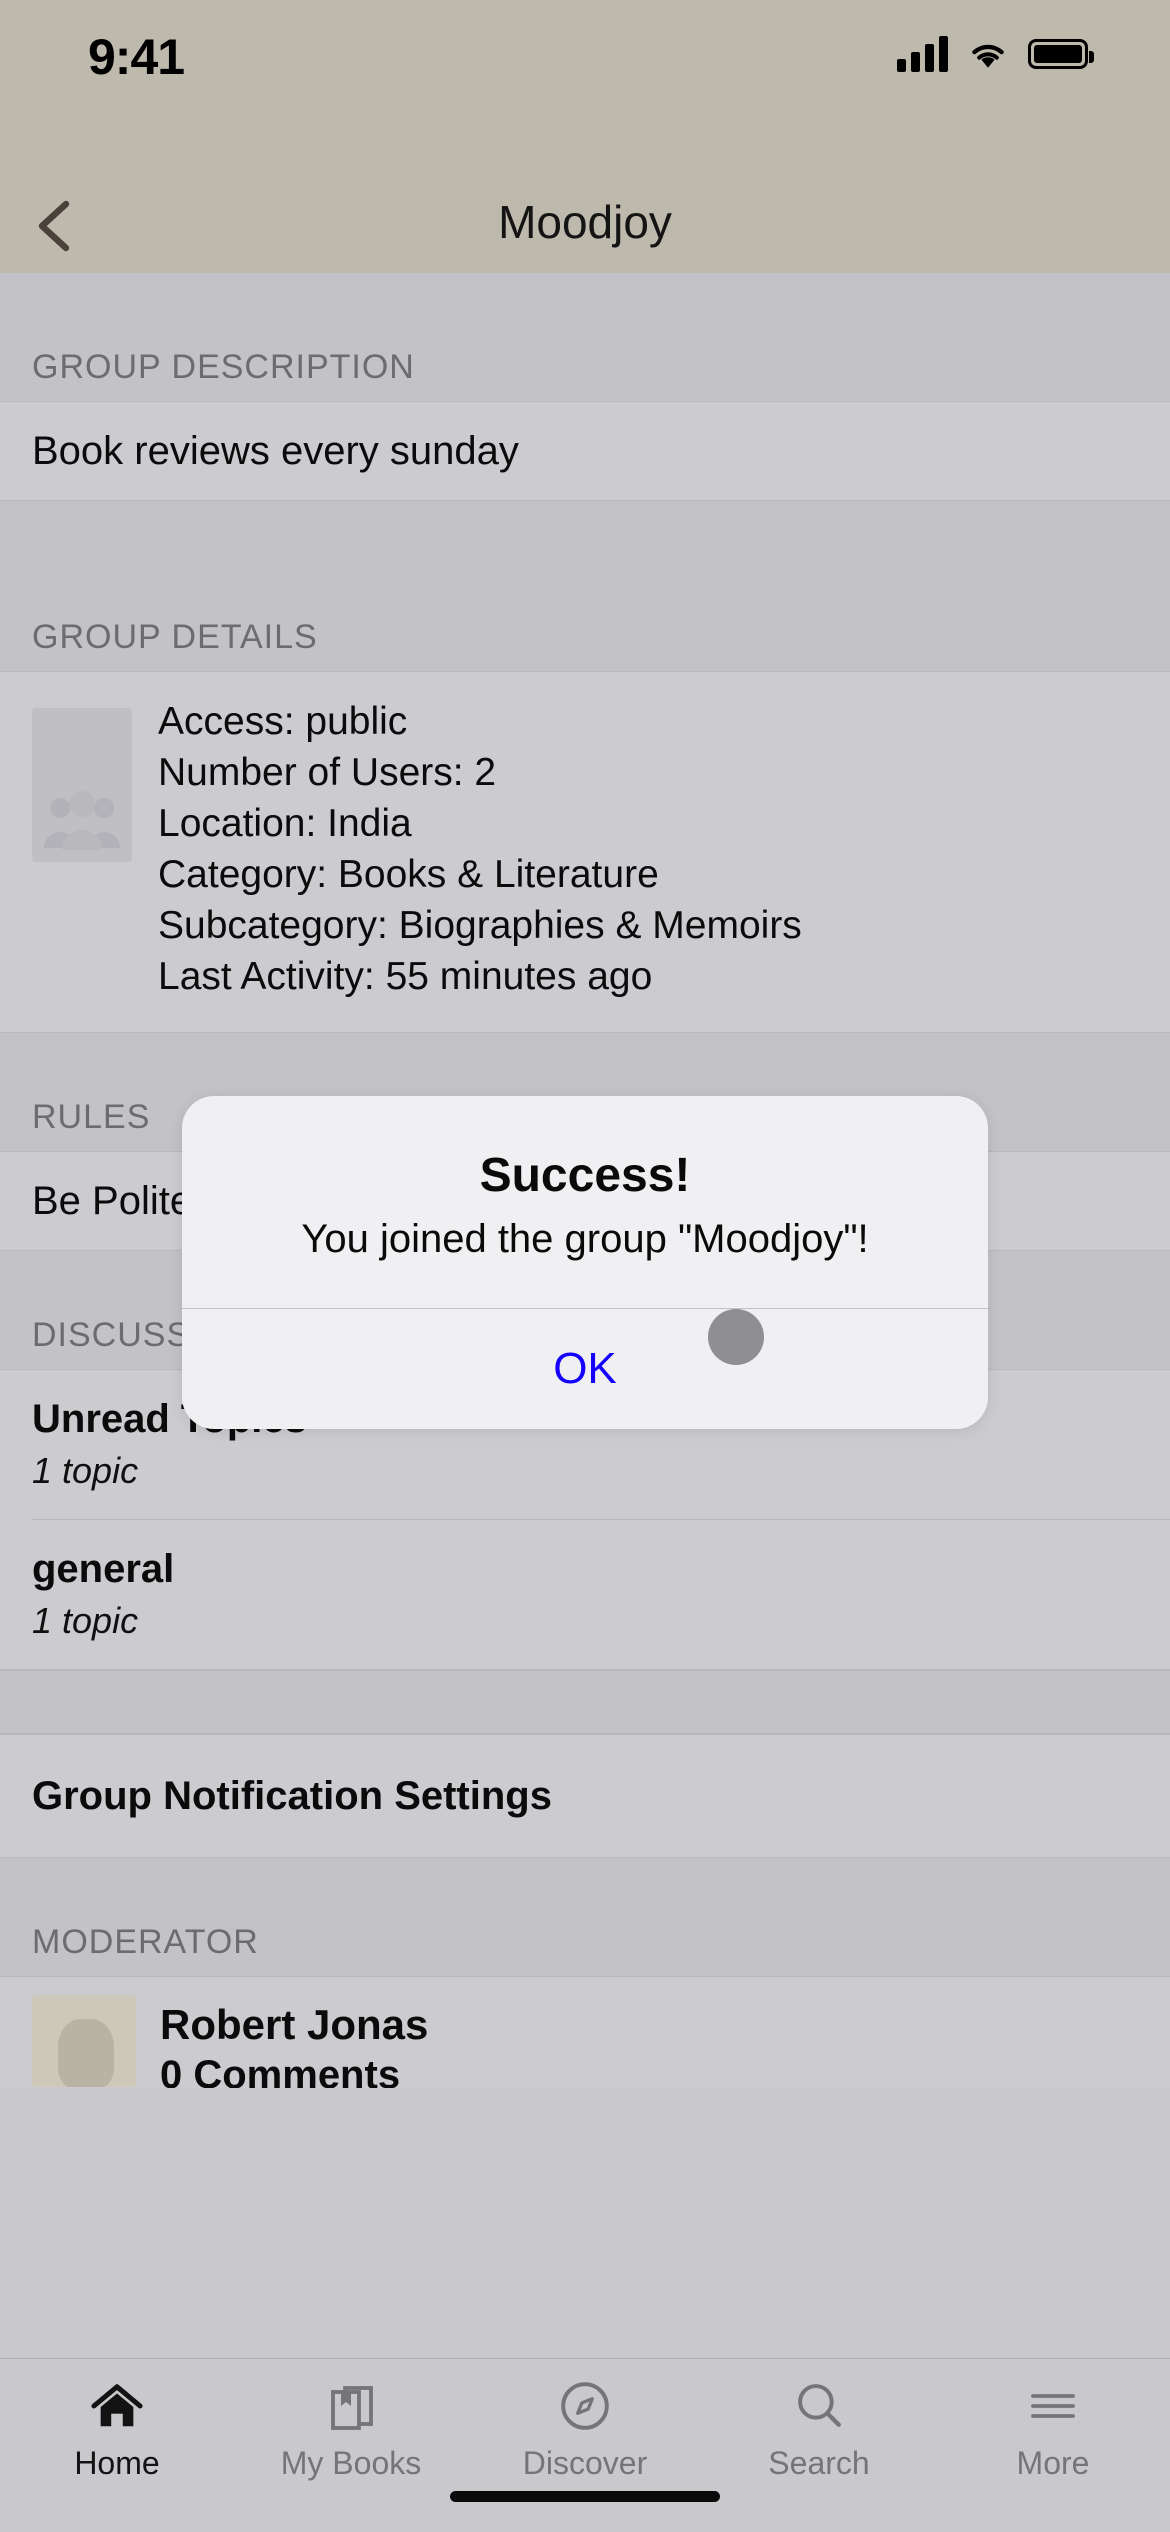  Describe the element at coordinates (585, 1702) in the screenshot. I see `section-spacer` at that location.